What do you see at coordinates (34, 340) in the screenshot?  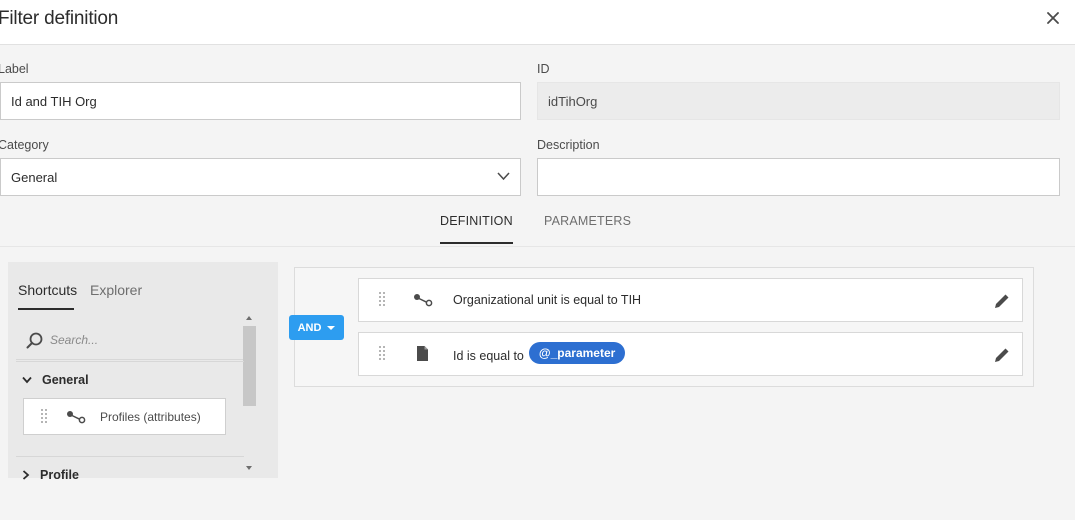 I see `search-icon` at bounding box center [34, 340].